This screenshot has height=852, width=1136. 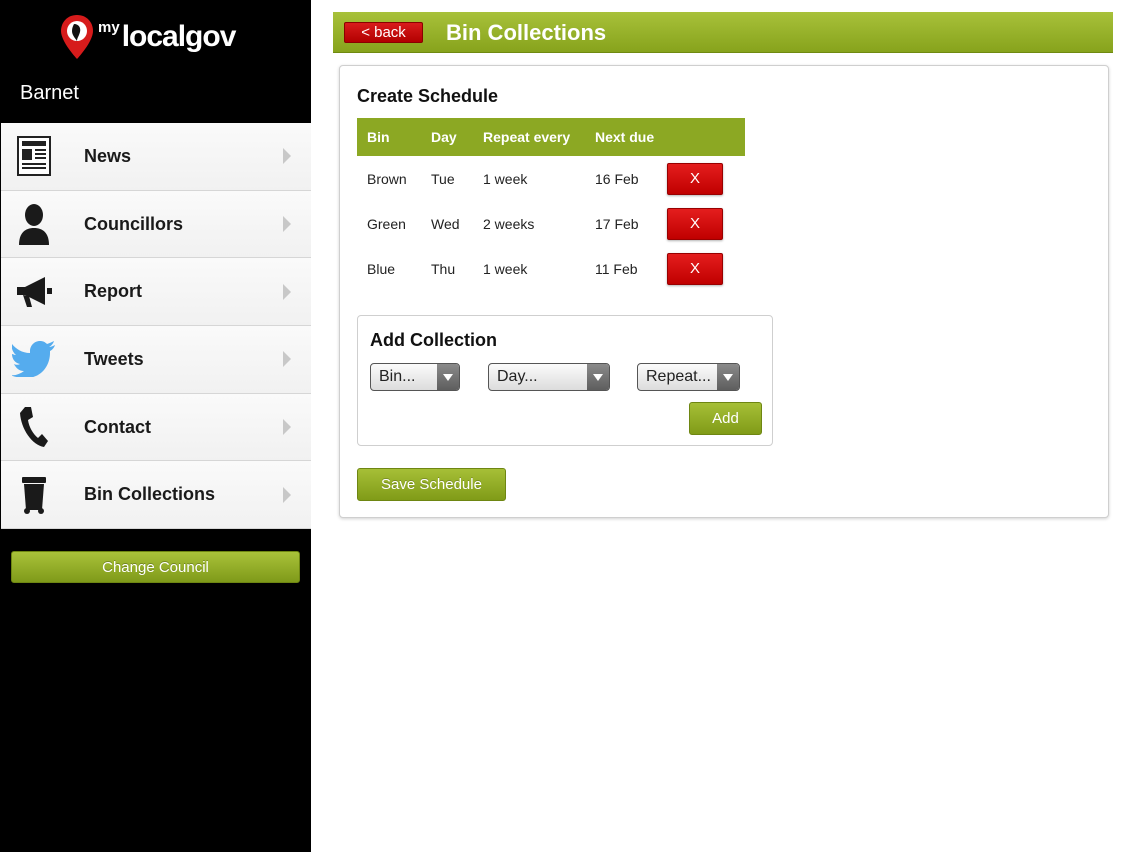 What do you see at coordinates (443, 268) in the screenshot?
I see `cell-day: Thu` at bounding box center [443, 268].